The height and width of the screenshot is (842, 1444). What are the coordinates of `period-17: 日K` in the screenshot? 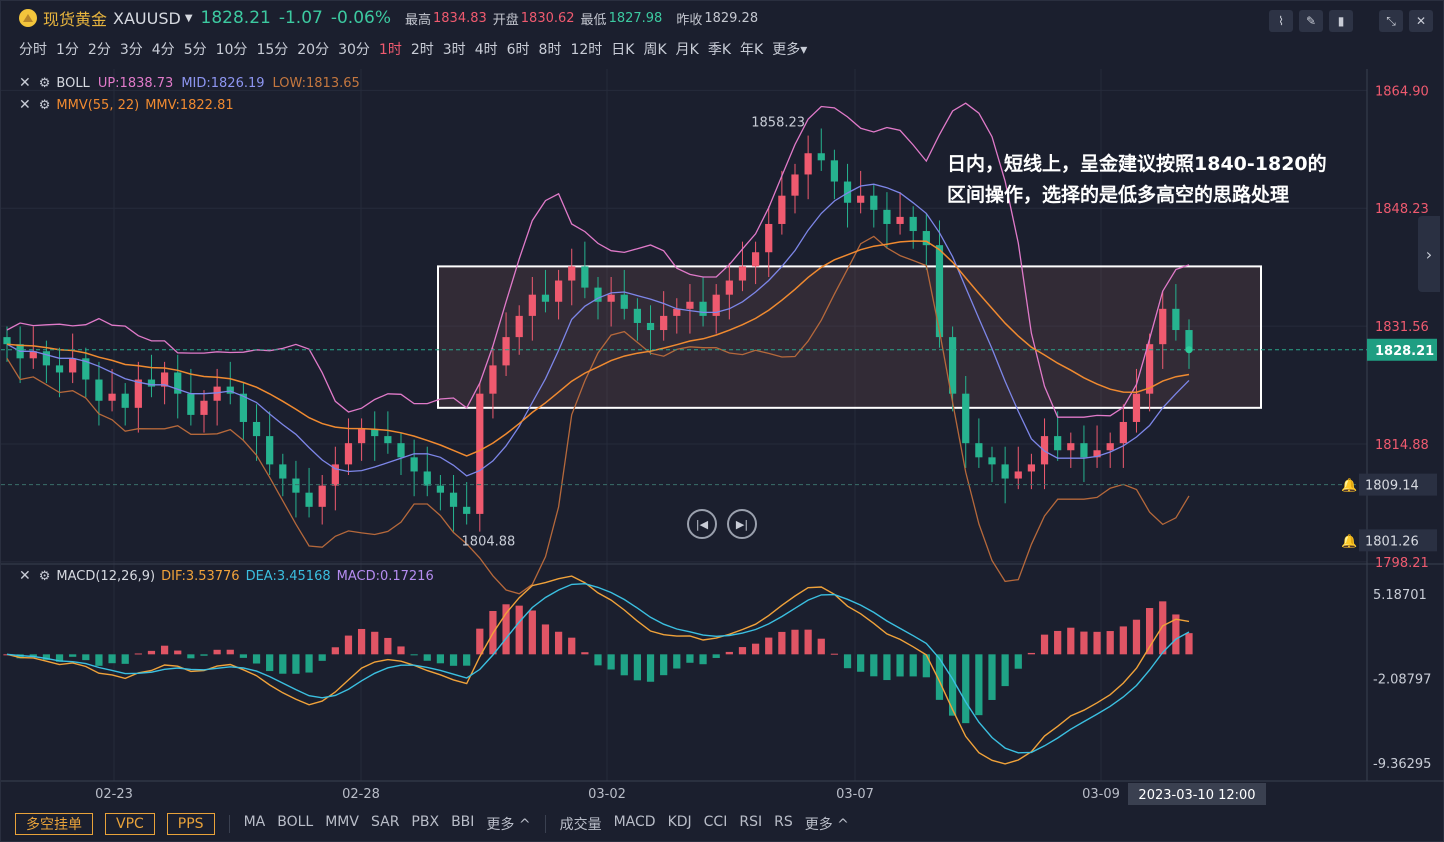 It's located at (622, 49).